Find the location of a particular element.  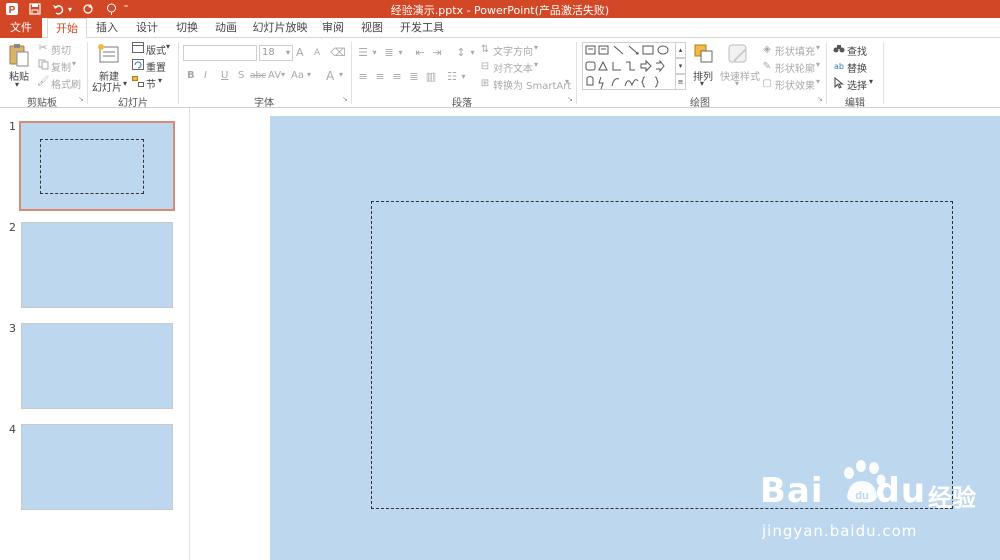

change-case-dropdown-icon: ▾ is located at coordinates (309, 74).